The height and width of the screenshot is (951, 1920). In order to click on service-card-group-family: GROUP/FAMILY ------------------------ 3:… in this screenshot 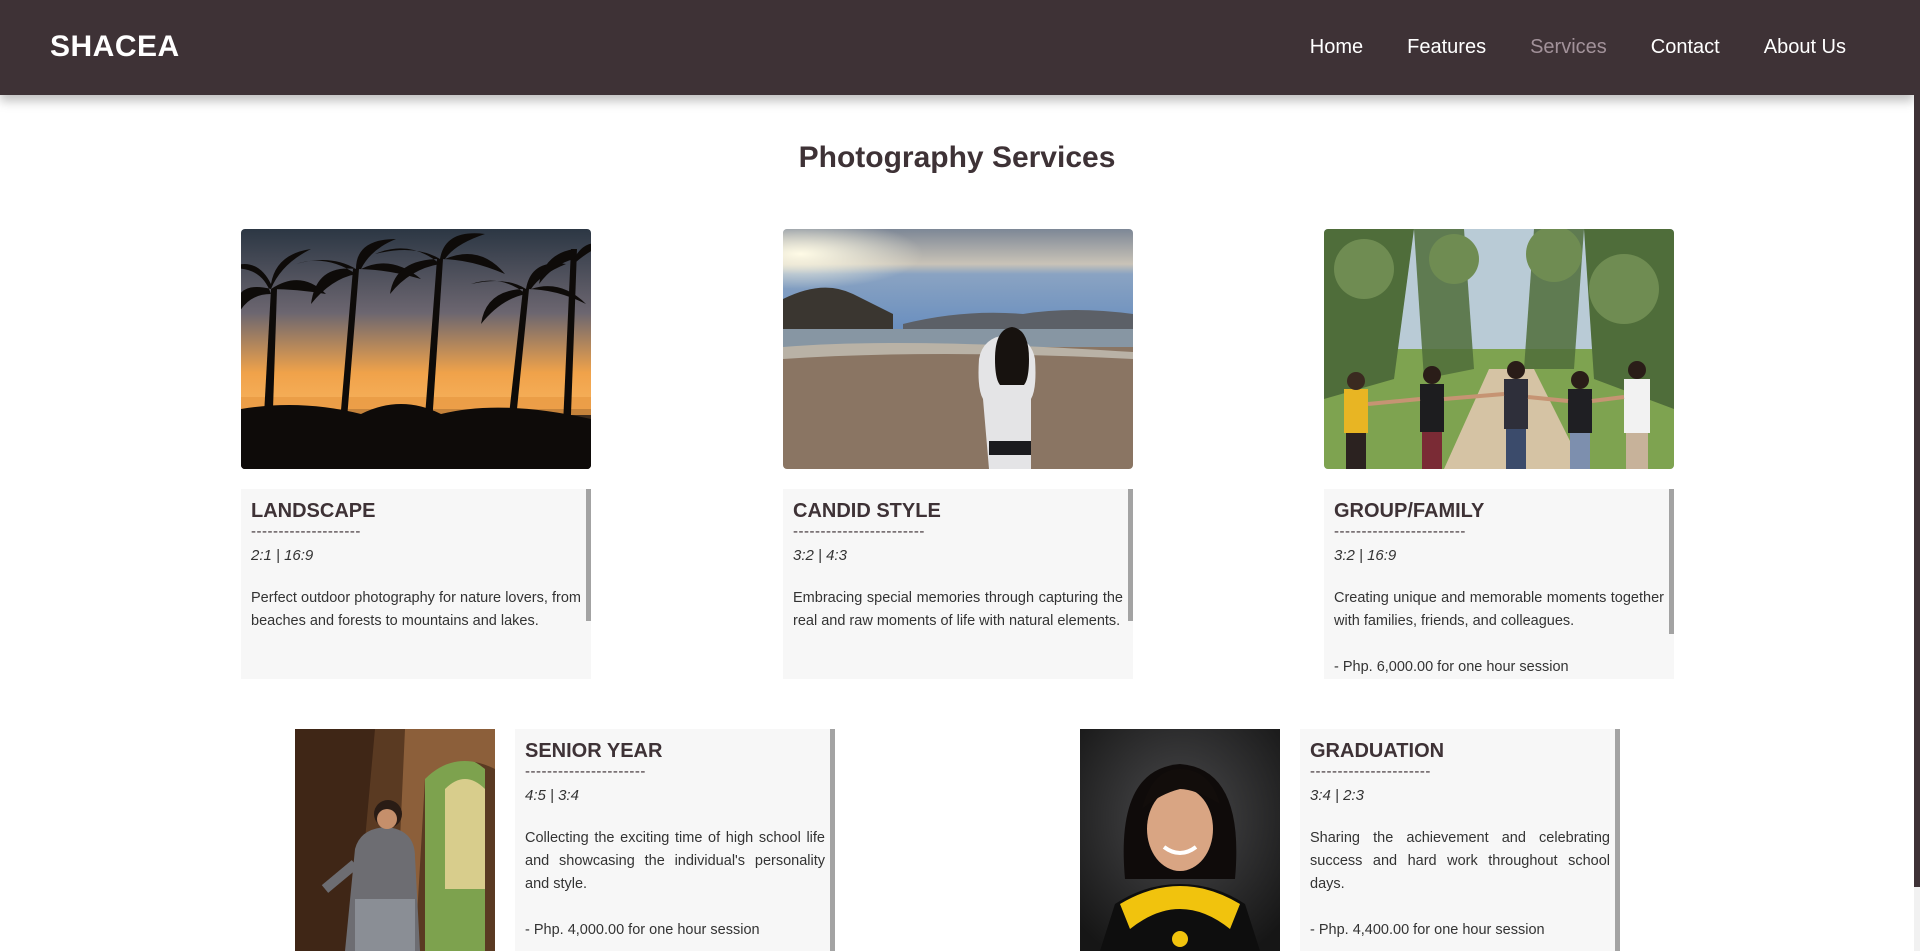, I will do `click(1499, 584)`.